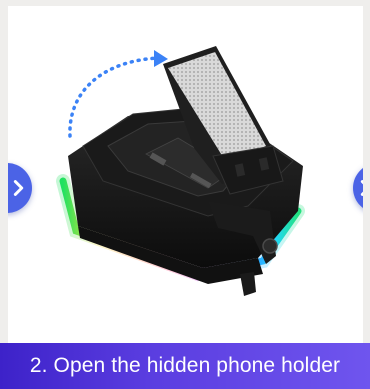  I want to click on caption-bar: 2. Open the hidden phone holder, so click(185, 366).